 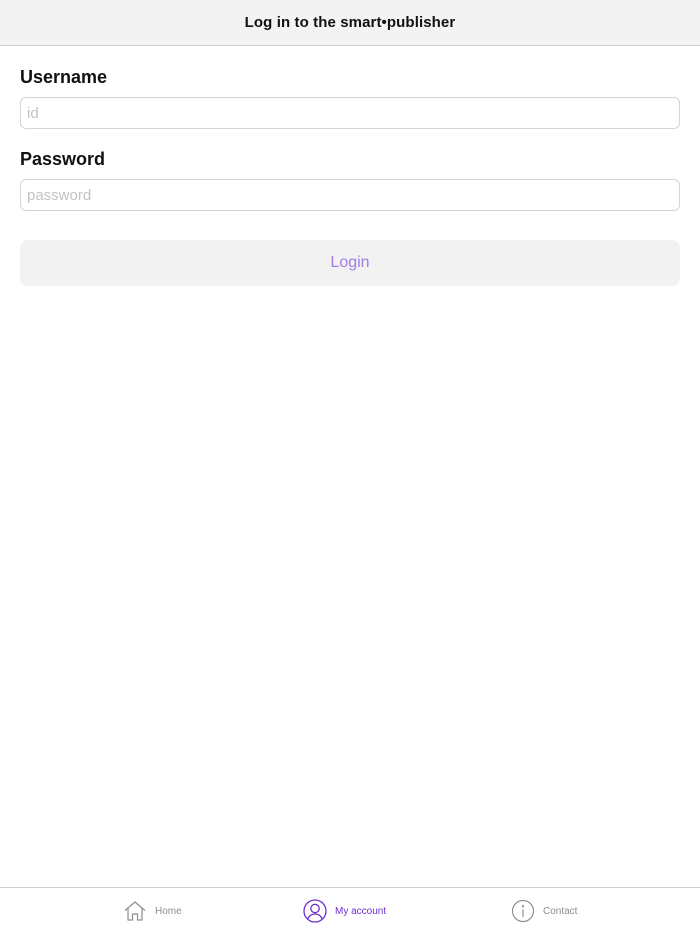 I want to click on tab-home-label: Home, so click(x=168, y=911).